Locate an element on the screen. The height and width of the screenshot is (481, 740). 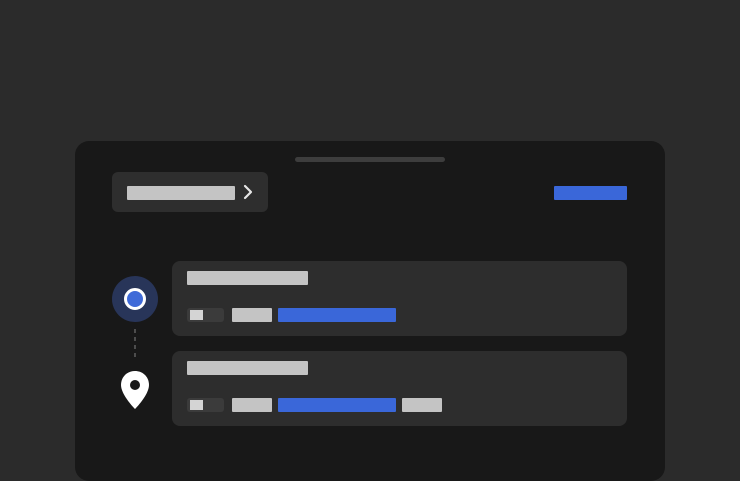
destination-stop-title is located at coordinates (247, 368).